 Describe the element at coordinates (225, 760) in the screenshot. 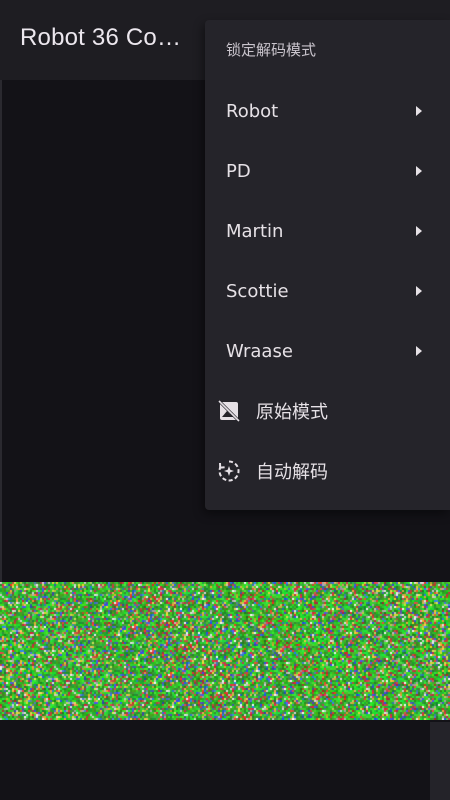

I see `image-bottom-area` at that location.